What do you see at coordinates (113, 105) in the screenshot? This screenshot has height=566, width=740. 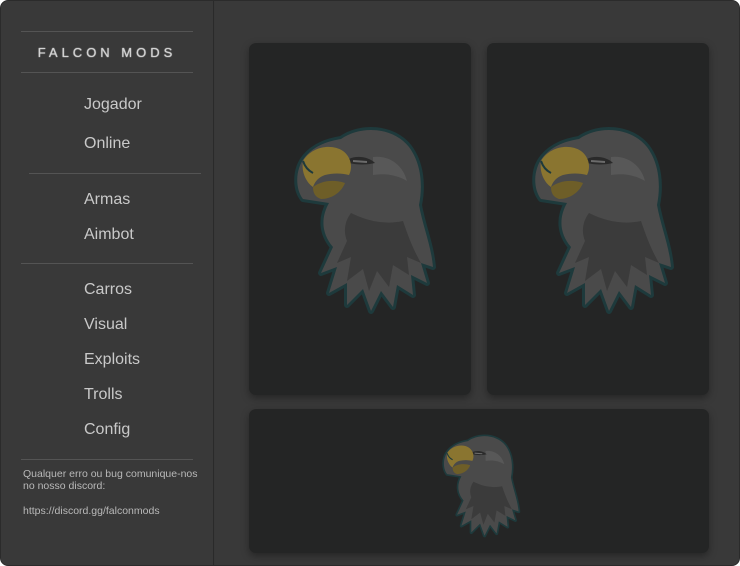 I see `sidebar-item-jogador: Jogador` at bounding box center [113, 105].